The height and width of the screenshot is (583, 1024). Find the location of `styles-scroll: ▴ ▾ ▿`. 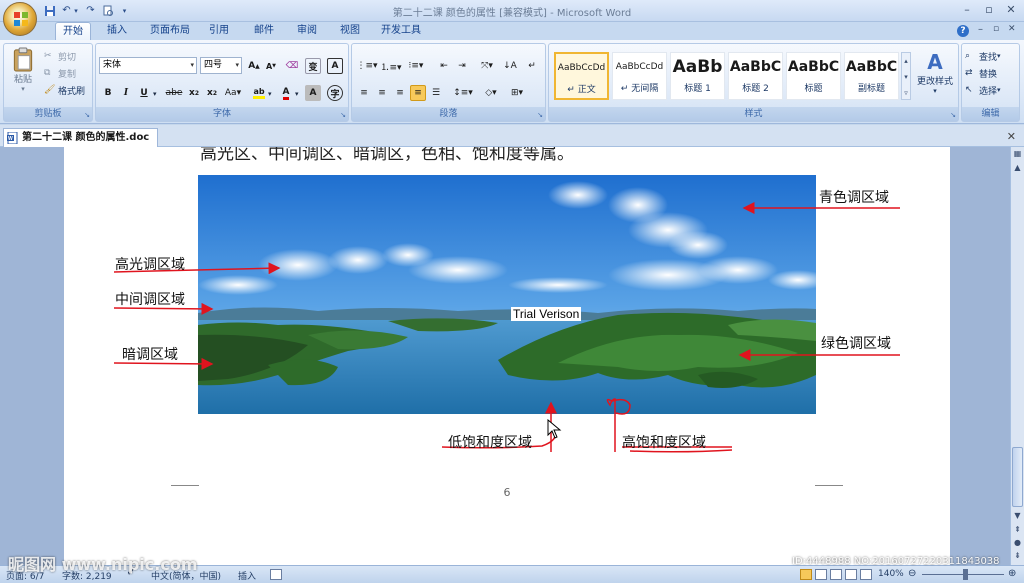

styles-scroll: ▴ ▾ ▿ is located at coordinates (906, 76).